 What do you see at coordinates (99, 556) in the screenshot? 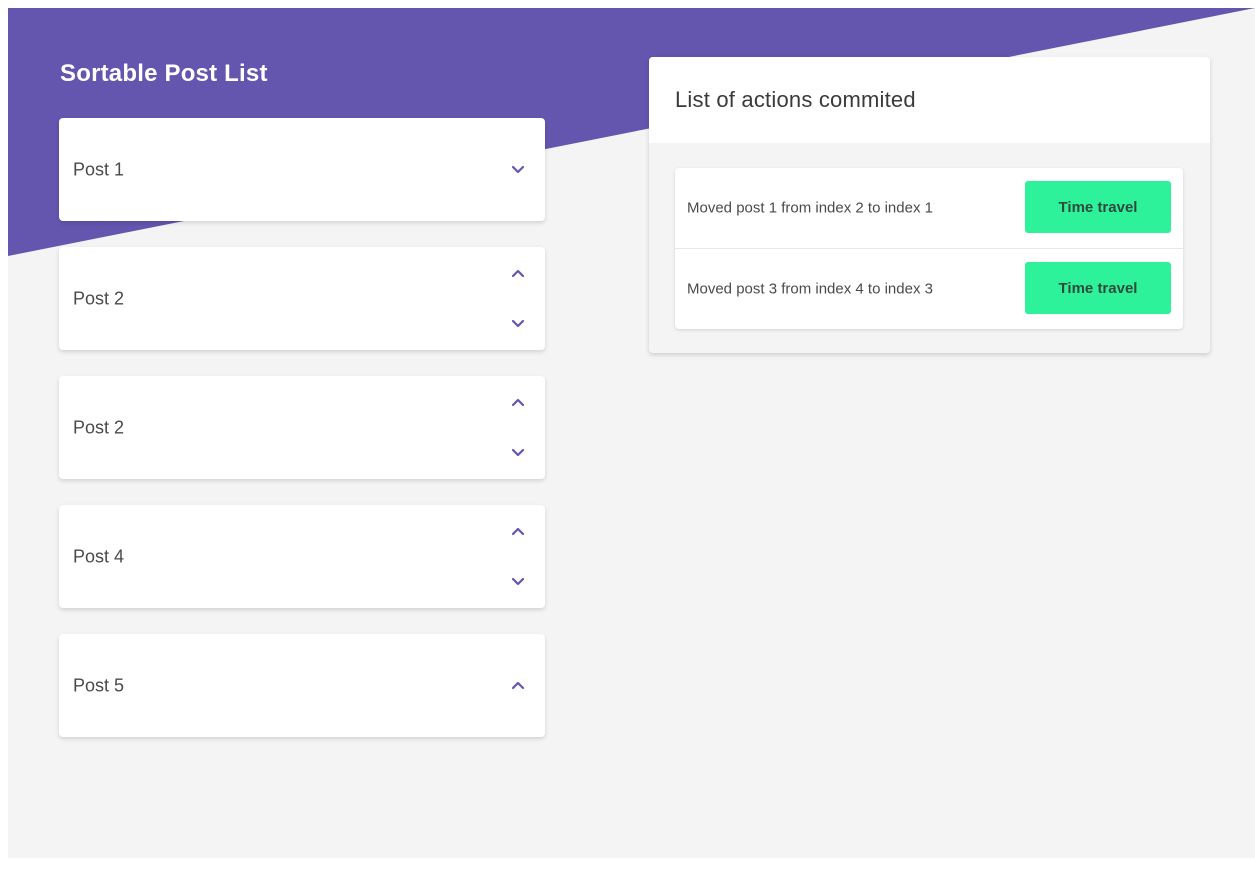
I see `post-title: Post 4` at bounding box center [99, 556].